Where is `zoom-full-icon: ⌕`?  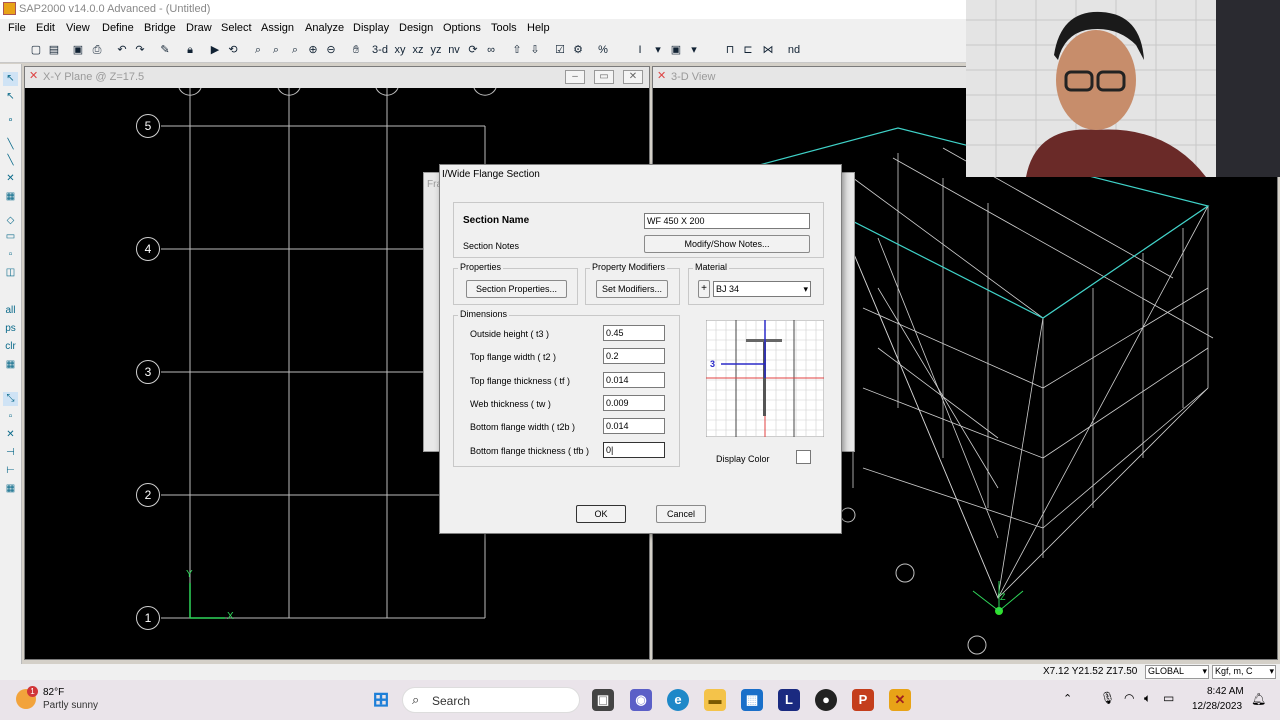 zoom-full-icon: ⌕ is located at coordinates (276, 50).